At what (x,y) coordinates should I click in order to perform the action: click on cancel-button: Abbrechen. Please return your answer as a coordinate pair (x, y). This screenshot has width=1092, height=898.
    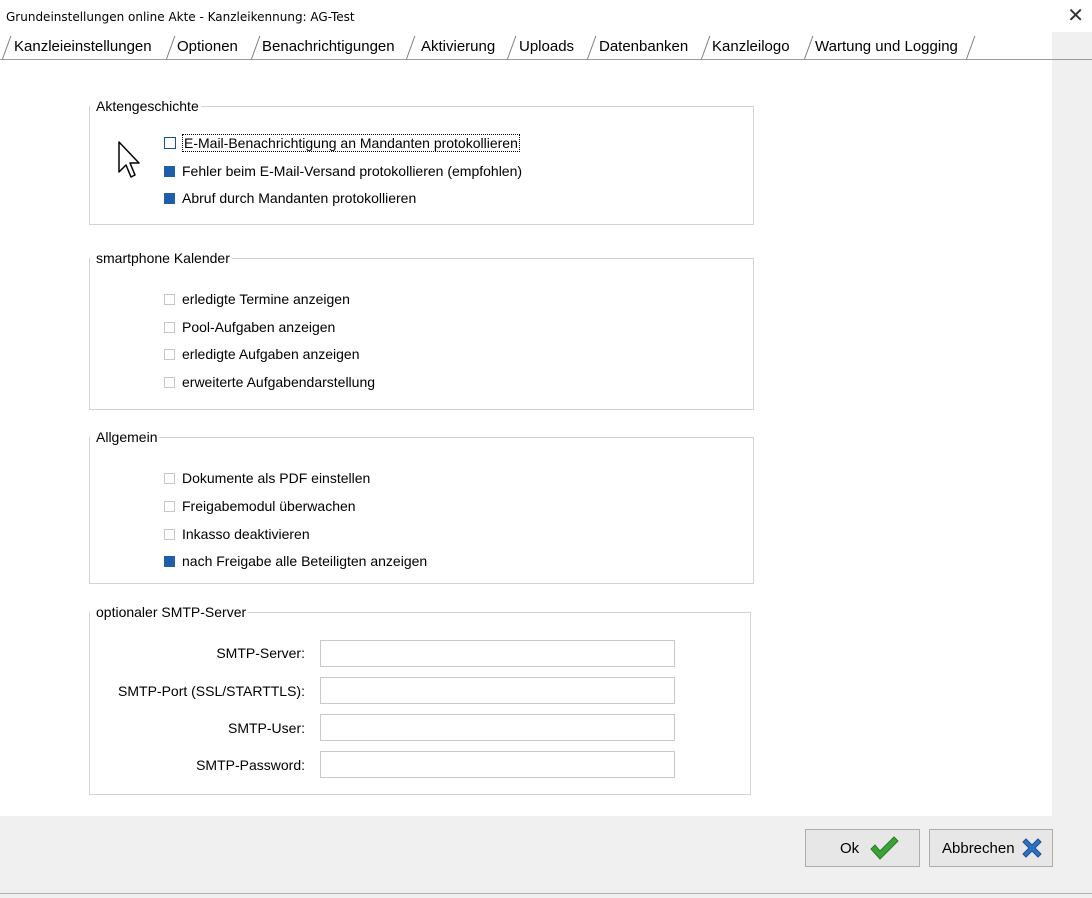
    Looking at the image, I should click on (991, 848).